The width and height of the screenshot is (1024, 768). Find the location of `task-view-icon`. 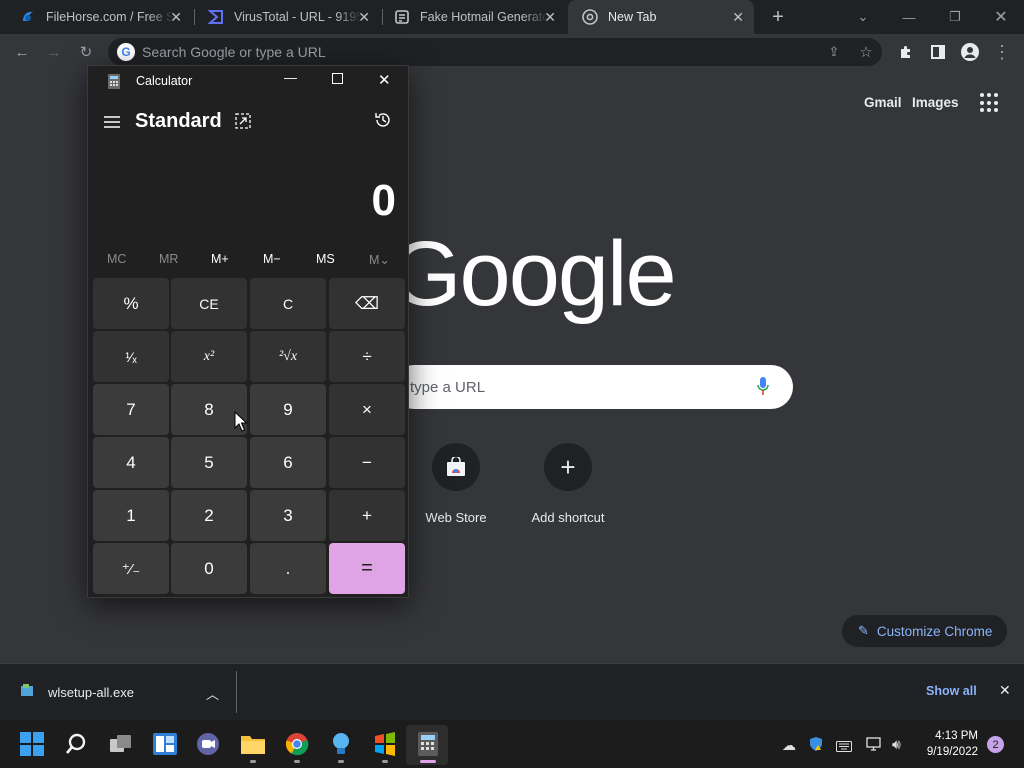

task-view-icon is located at coordinates (121, 744).